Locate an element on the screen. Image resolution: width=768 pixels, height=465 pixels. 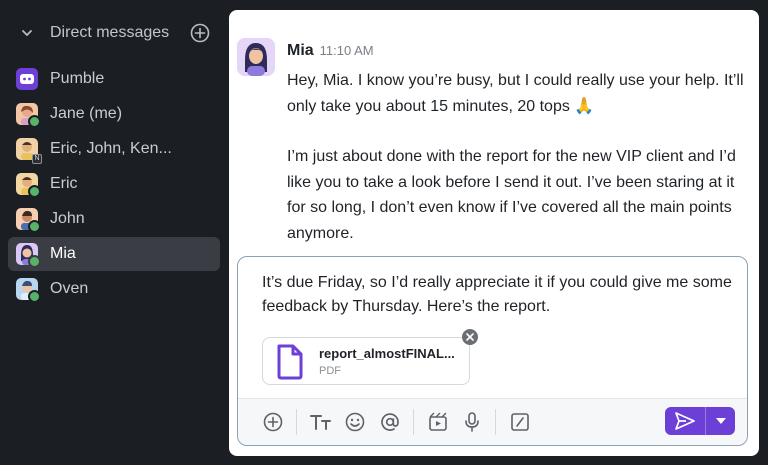
sidebar-item-jane: Jane (me) is located at coordinates (114, 114).